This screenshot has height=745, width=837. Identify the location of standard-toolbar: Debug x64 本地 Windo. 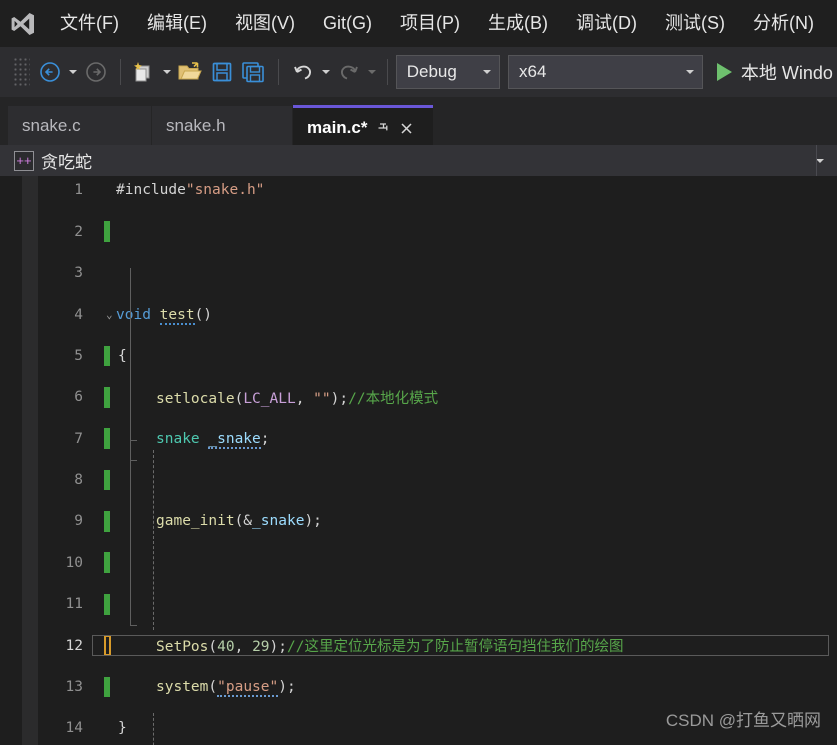
(418, 72).